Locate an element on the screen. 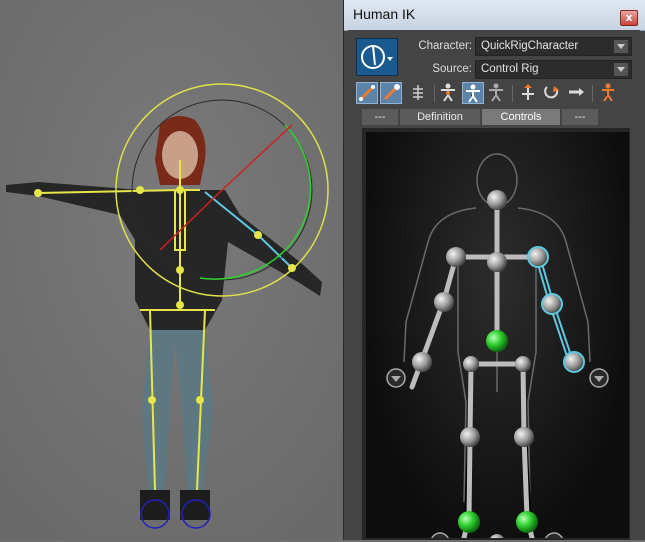  left-foot-expand-icon is located at coordinates (440, 537).